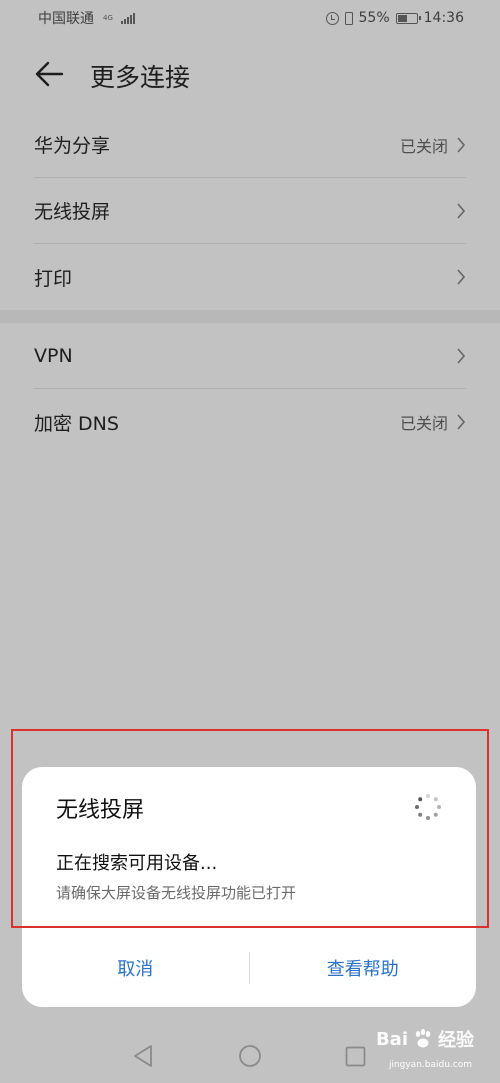 The width and height of the screenshot is (500, 1083). Describe the element at coordinates (355, 1056) in the screenshot. I see `nav-recent-apps-icon` at that location.